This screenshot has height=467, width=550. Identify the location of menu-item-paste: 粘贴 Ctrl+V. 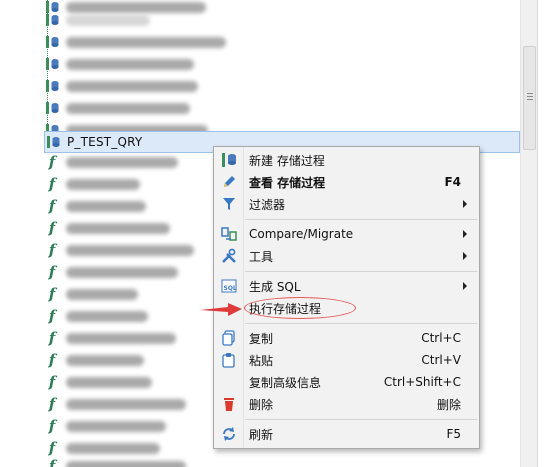
(346, 360).